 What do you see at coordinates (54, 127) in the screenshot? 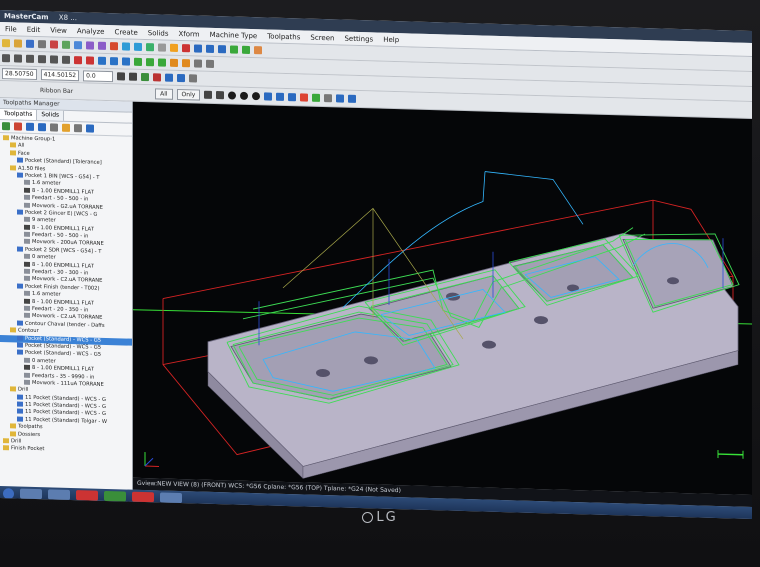
I see `post-ops-icon` at bounding box center [54, 127].